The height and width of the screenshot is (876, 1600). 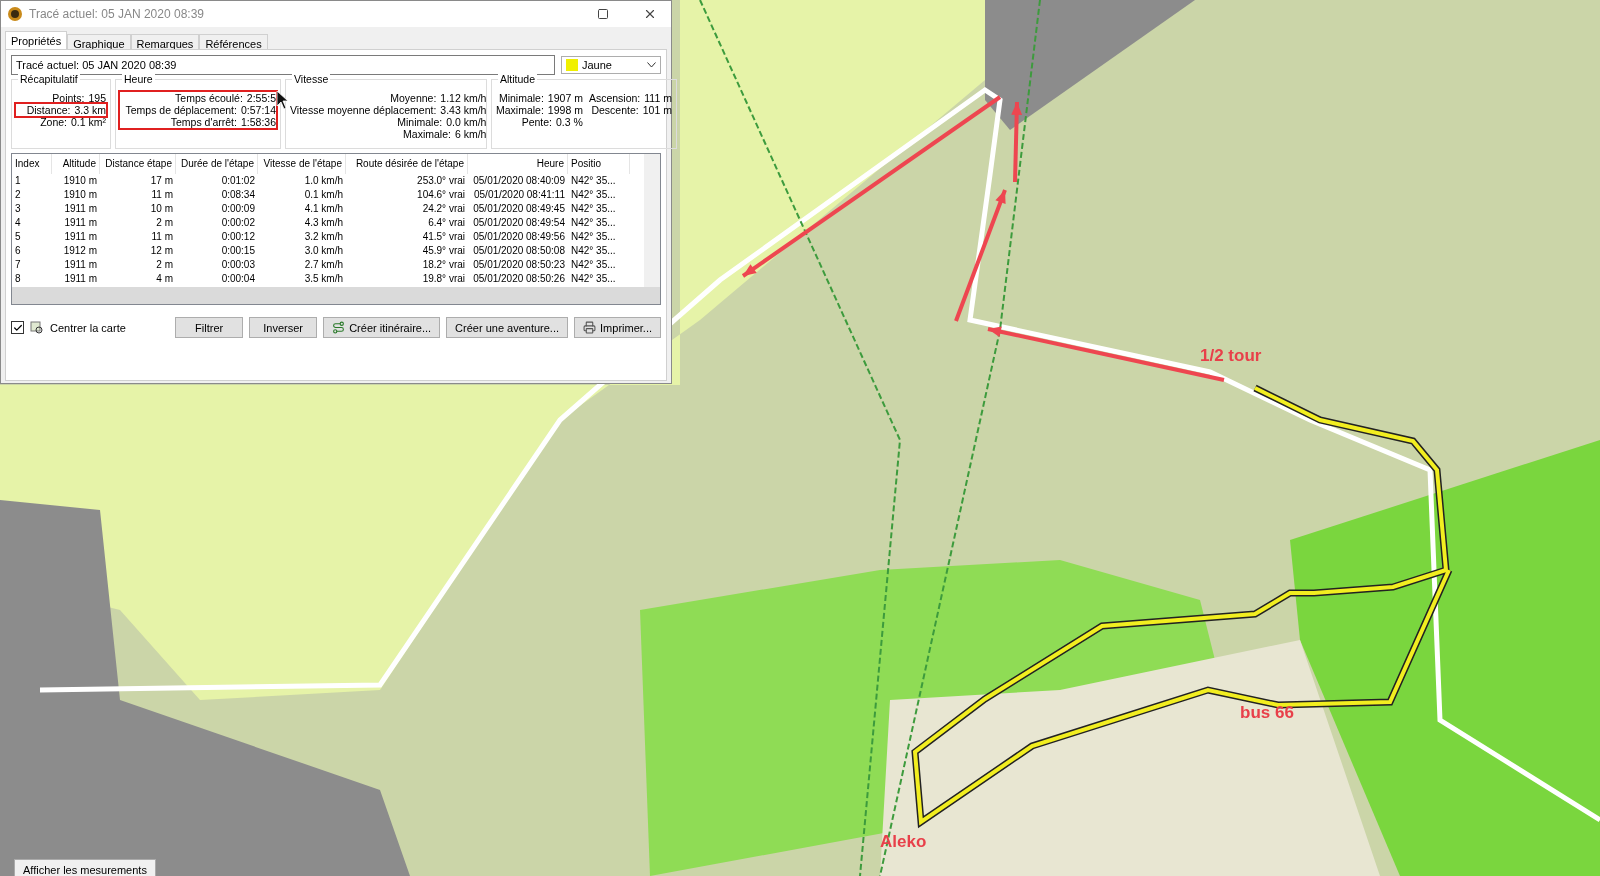 I want to click on stat-label: Ascension:, so click(x=614, y=98).